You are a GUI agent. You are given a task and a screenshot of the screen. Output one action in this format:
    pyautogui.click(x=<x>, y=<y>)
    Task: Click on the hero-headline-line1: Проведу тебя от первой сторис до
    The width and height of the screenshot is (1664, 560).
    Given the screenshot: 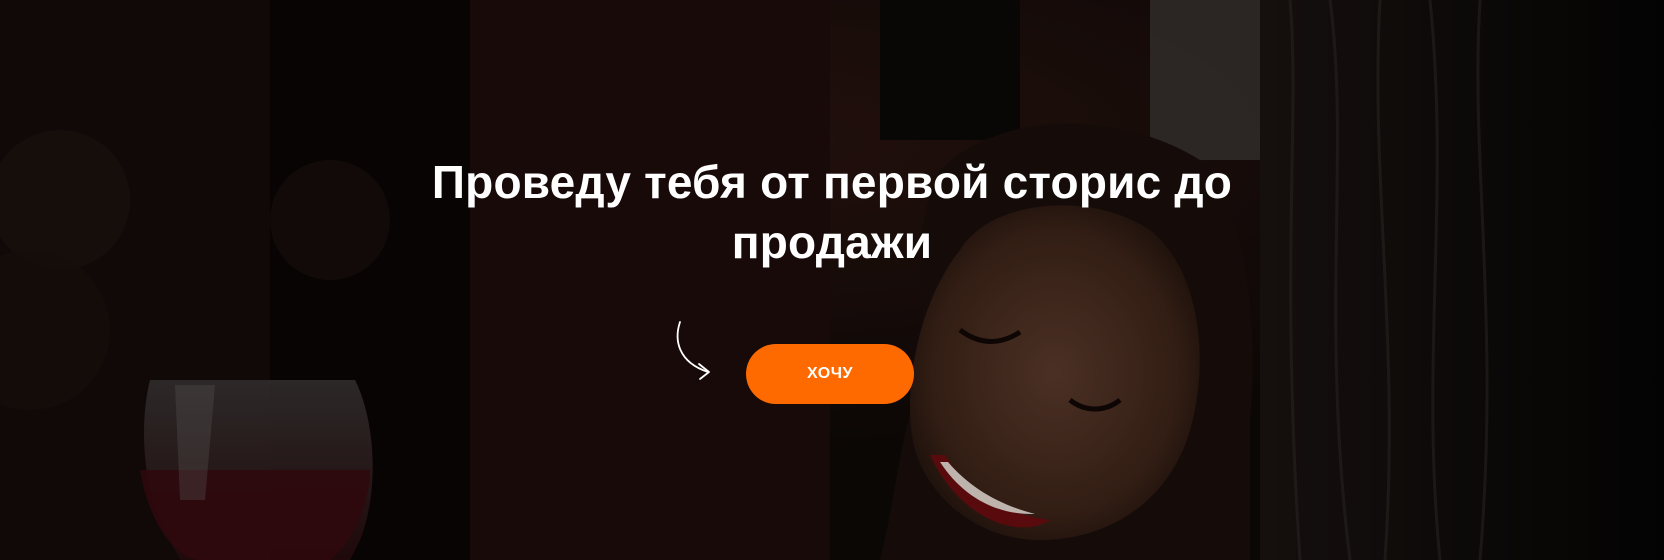 What is the action you would take?
    pyautogui.click(x=832, y=182)
    